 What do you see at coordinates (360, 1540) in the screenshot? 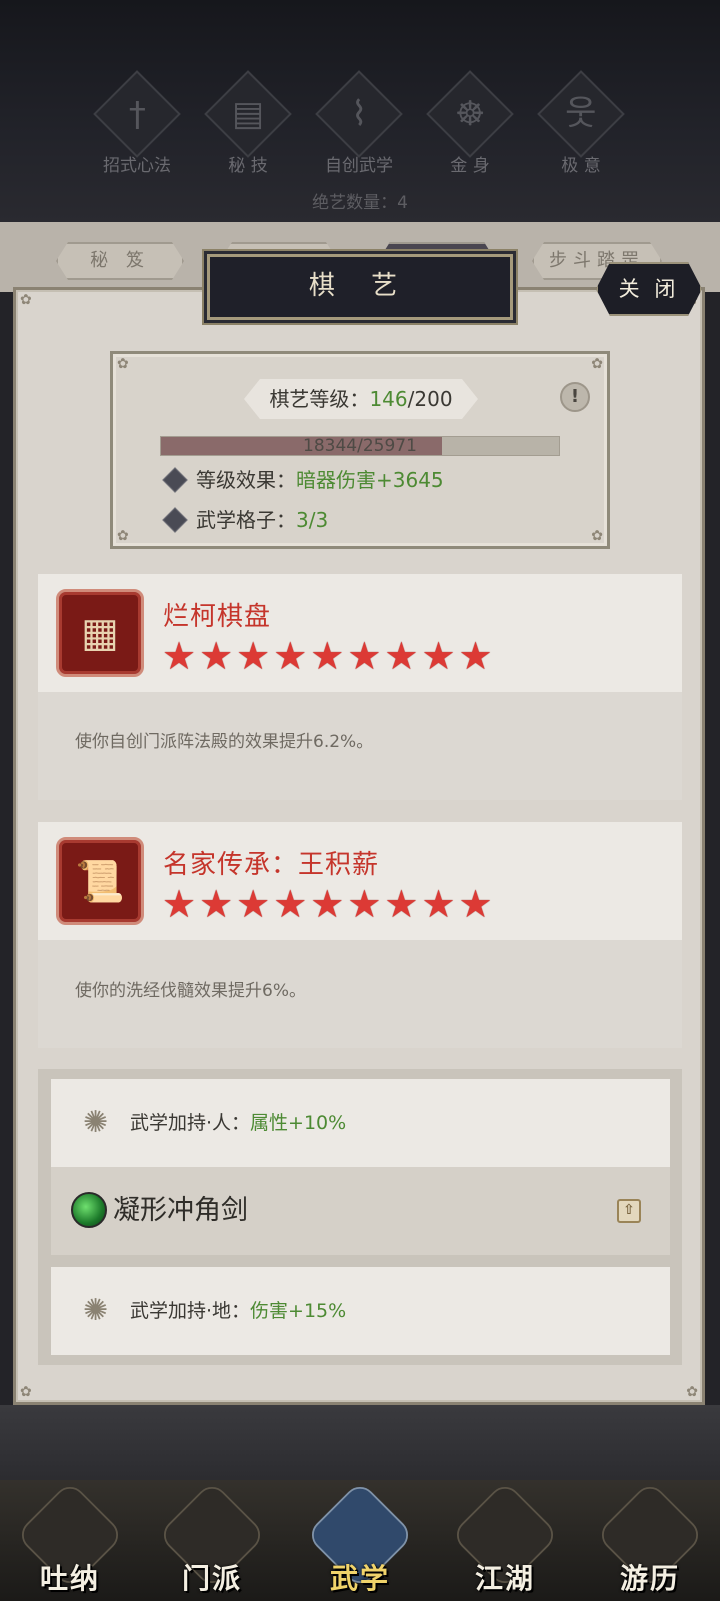
I see `nav-wuxue: 武学` at bounding box center [360, 1540].